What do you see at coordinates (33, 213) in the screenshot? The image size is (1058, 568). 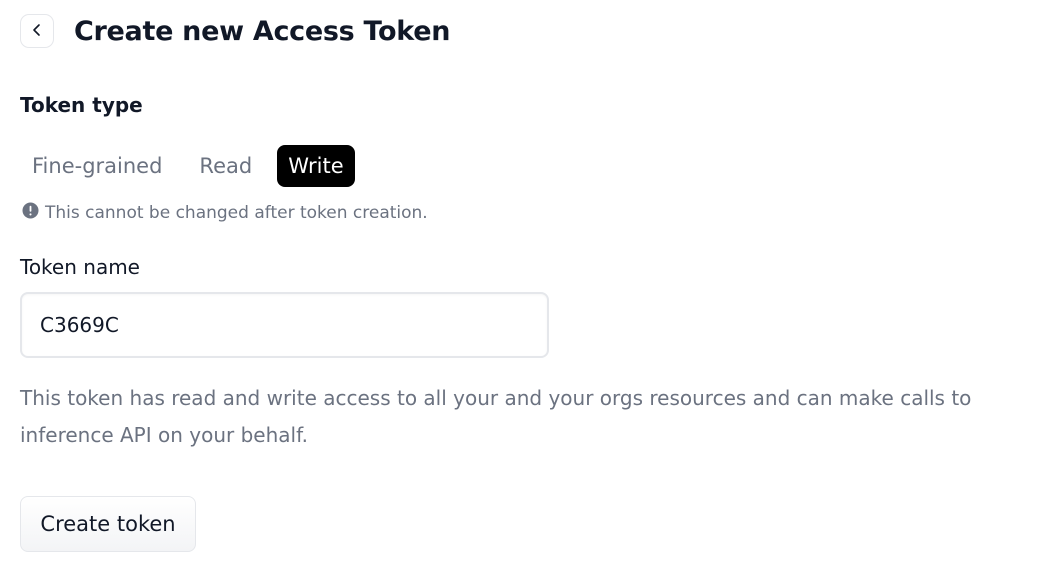 I see `exclamation-circle-icon` at bounding box center [33, 213].